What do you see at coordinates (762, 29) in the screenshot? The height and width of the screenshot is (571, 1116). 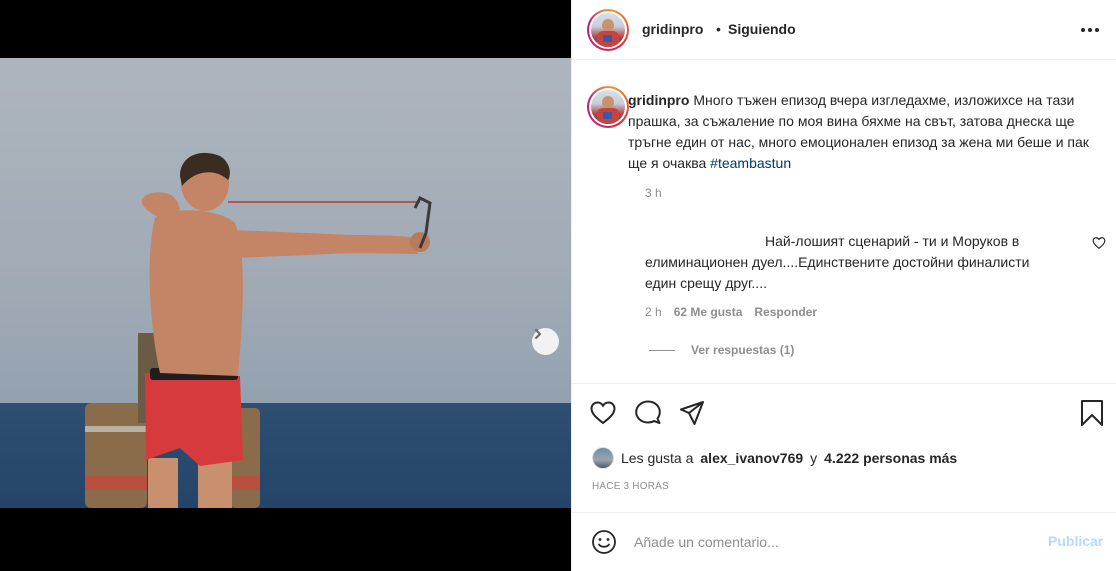 I see `follow-status-button: Siguiendo` at bounding box center [762, 29].